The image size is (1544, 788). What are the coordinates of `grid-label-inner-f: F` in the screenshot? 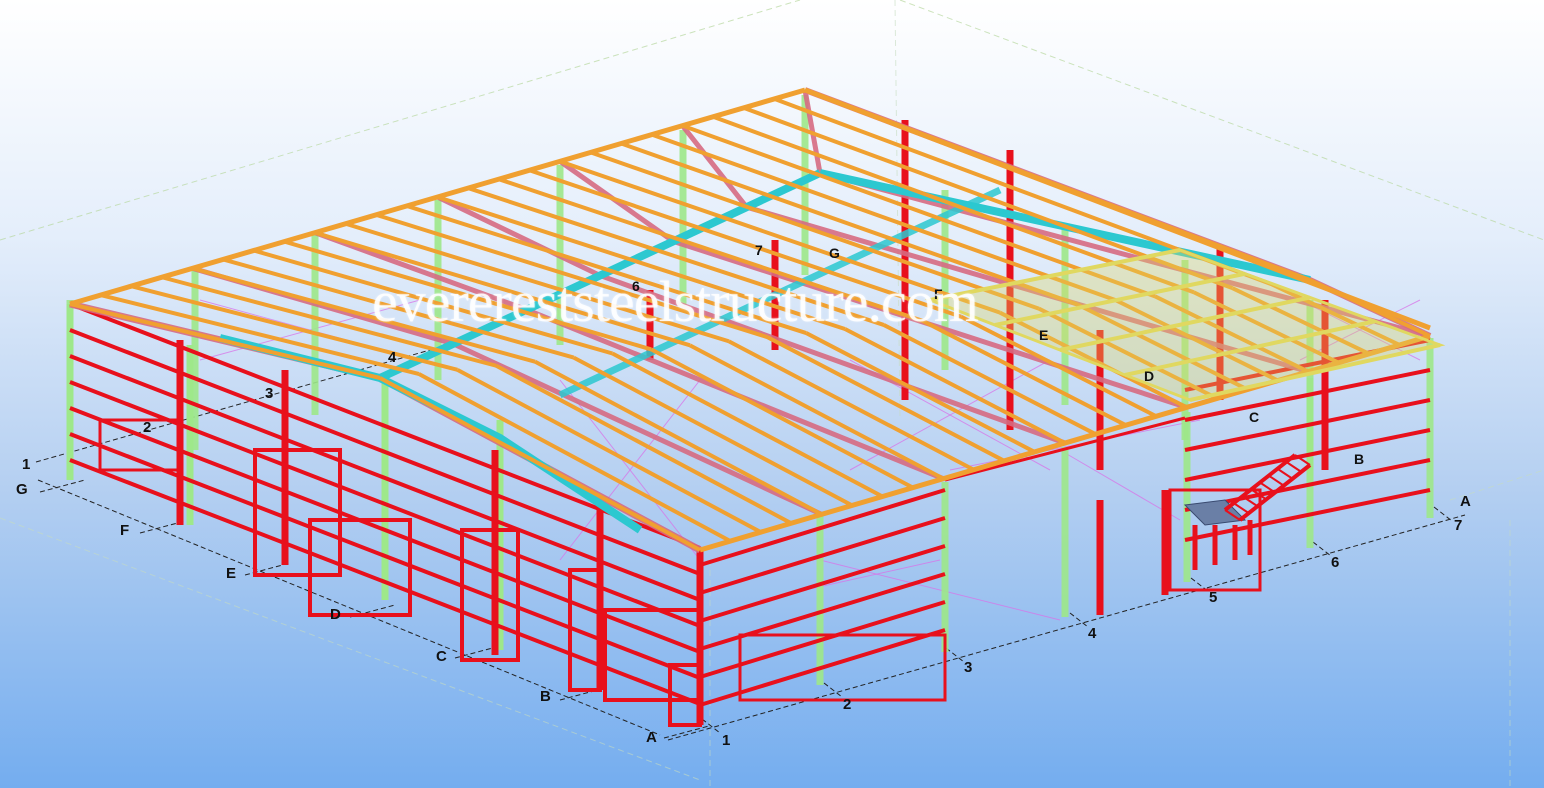 It's located at (938, 294).